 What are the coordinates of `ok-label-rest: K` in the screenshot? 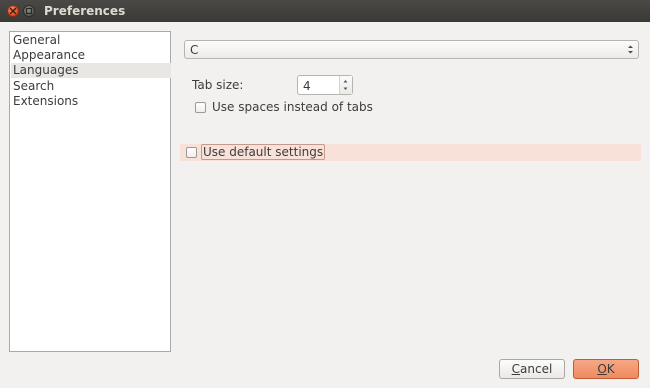 It's located at (610, 369).